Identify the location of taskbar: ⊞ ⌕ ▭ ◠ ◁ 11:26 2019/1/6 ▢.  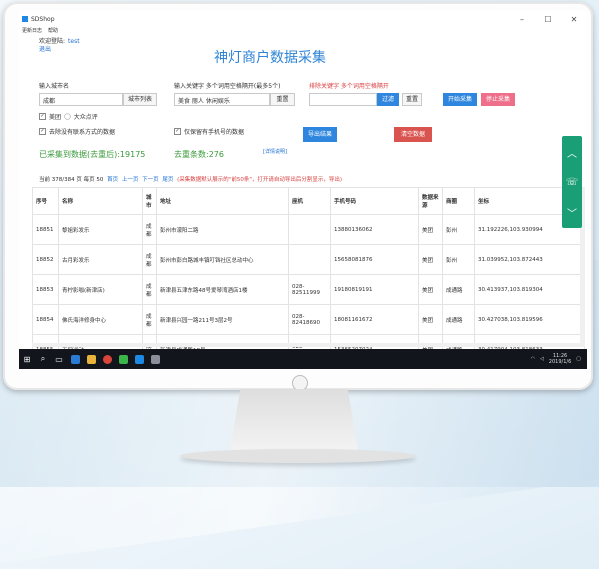
(303, 359).